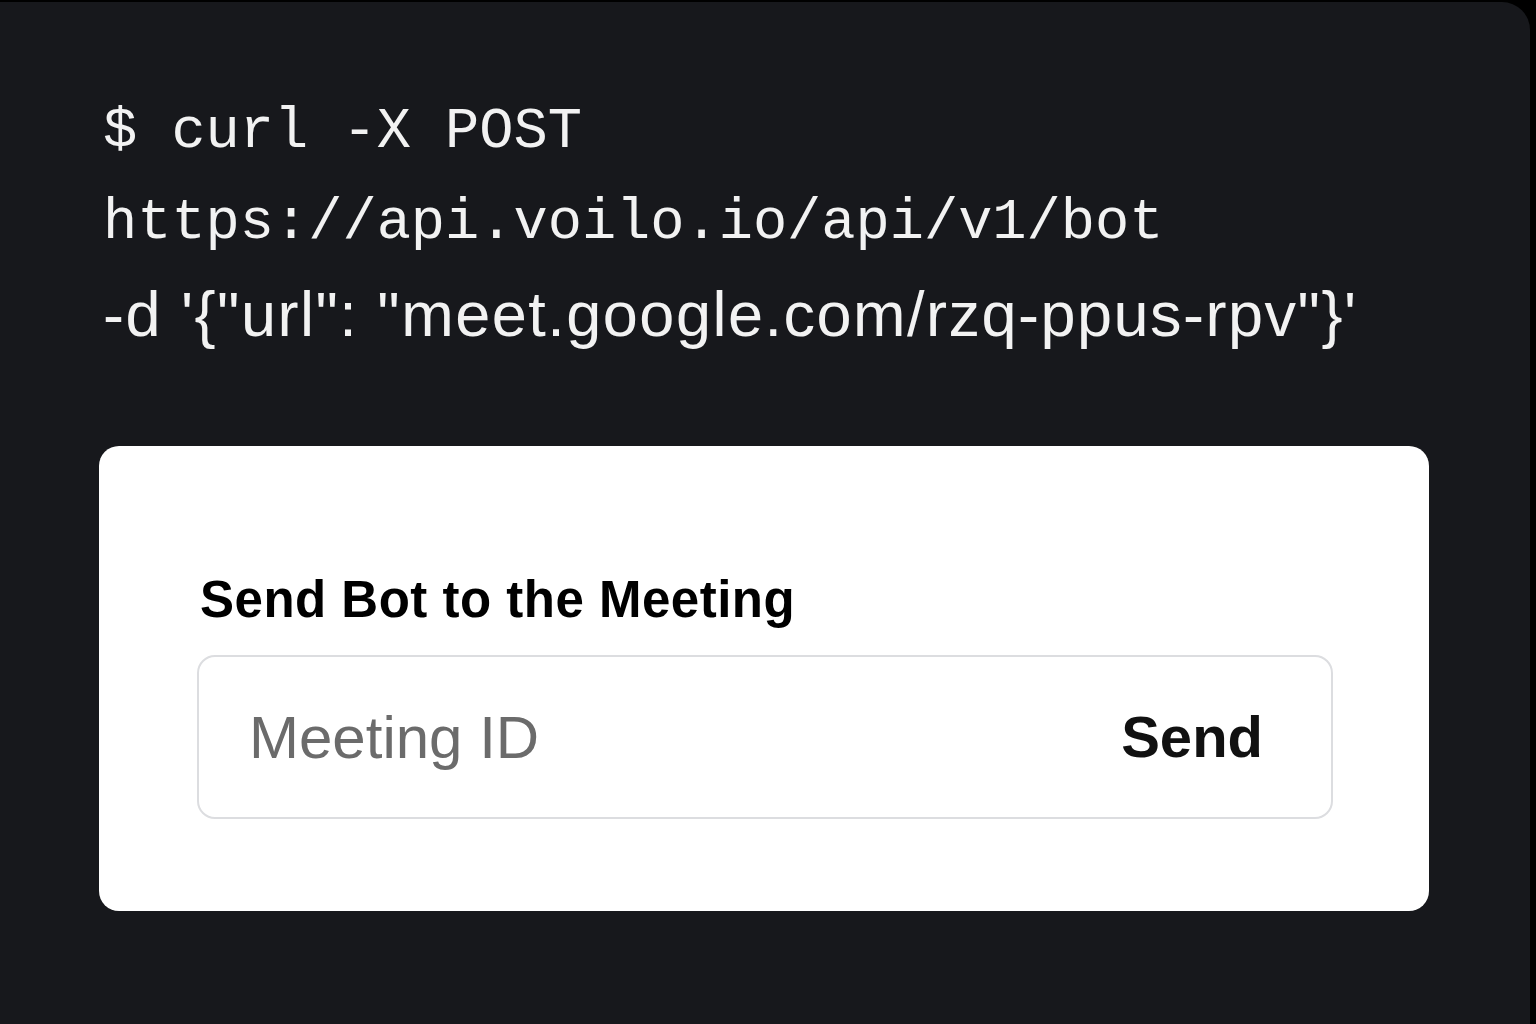  Describe the element at coordinates (1192, 737) in the screenshot. I see `send-button: Send` at that location.